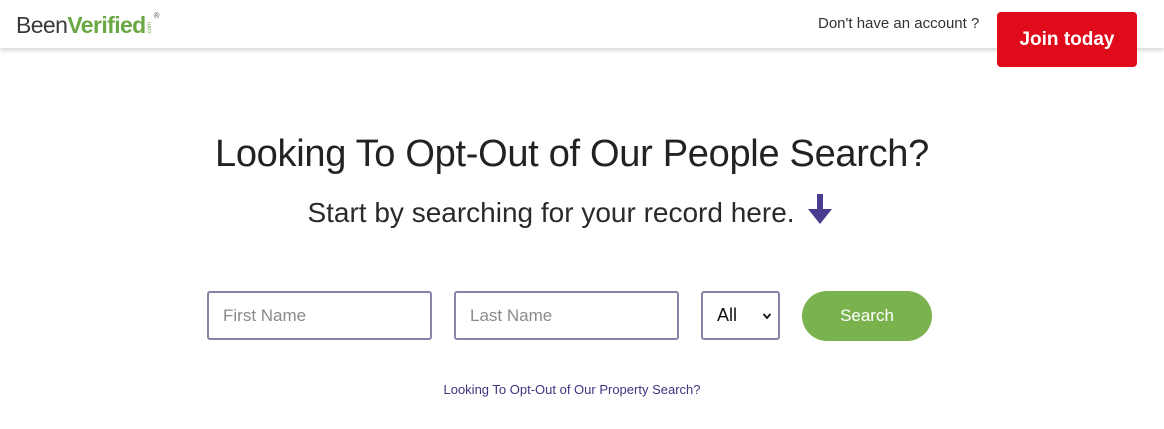 The image size is (1164, 429). Describe the element at coordinates (1067, 39) in the screenshot. I see `join-today-button: Join today` at that location.